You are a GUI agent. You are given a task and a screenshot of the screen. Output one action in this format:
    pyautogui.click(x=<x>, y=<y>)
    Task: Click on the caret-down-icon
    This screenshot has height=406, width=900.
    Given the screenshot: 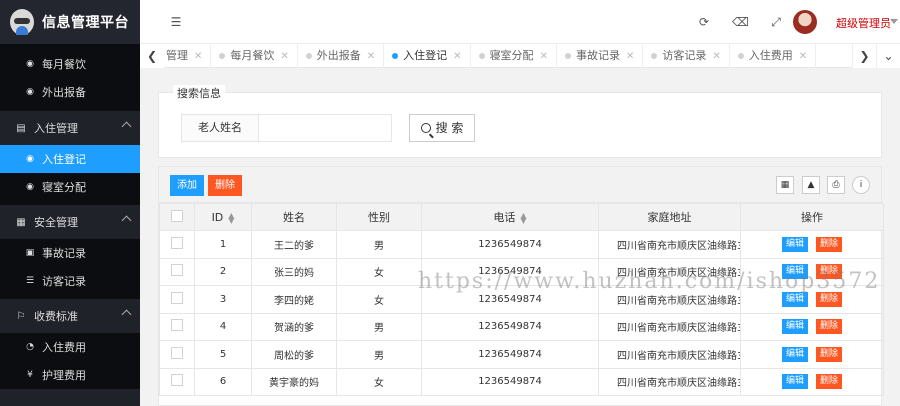 What is the action you would take?
    pyautogui.click(x=894, y=21)
    